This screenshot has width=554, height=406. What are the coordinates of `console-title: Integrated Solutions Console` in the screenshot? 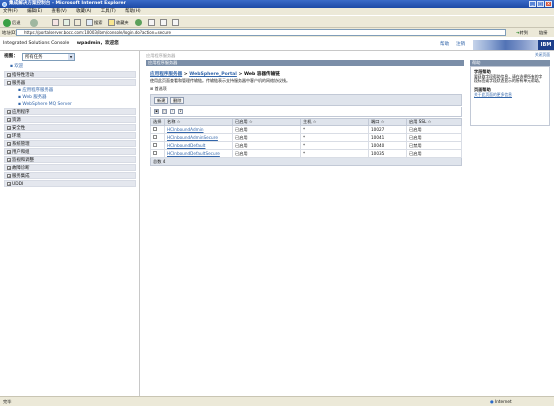 It's located at (36, 43).